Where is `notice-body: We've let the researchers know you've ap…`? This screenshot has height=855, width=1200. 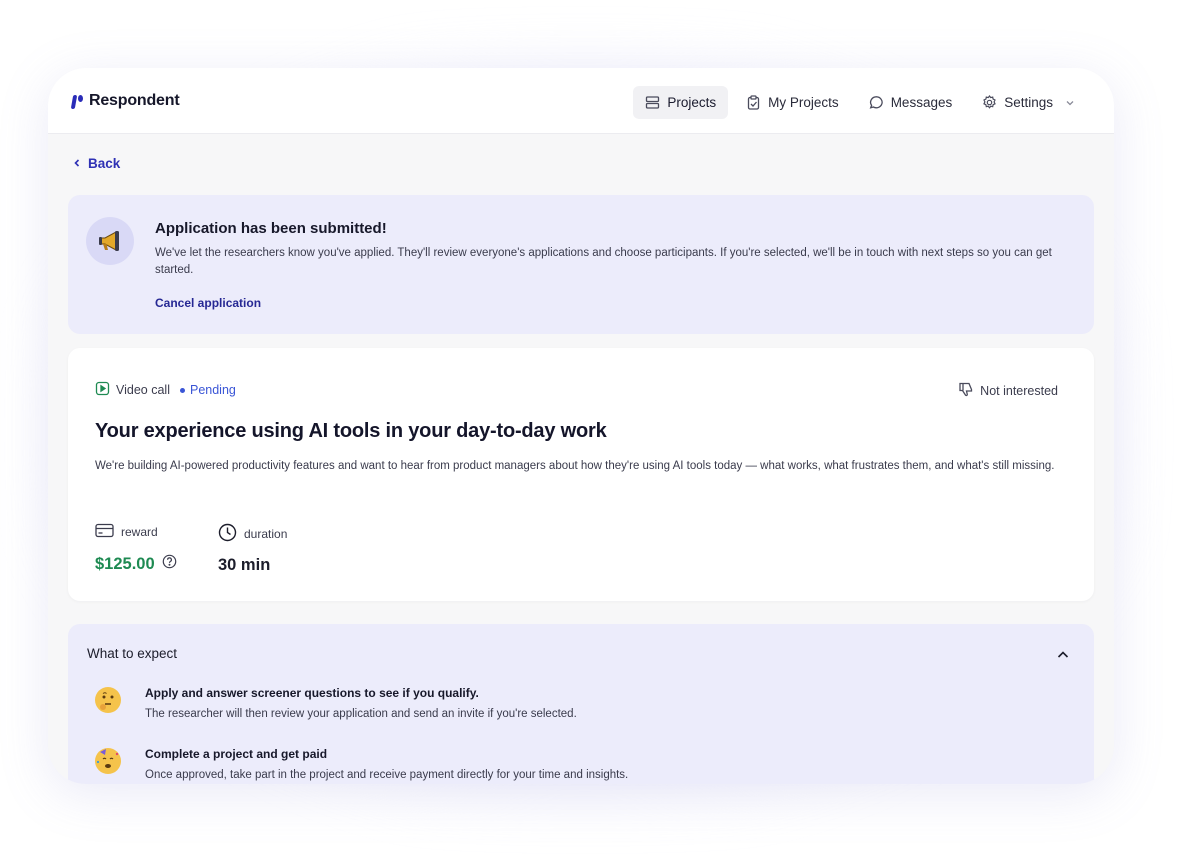
notice-body: We've let the researchers know you've ap… is located at coordinates (603, 261).